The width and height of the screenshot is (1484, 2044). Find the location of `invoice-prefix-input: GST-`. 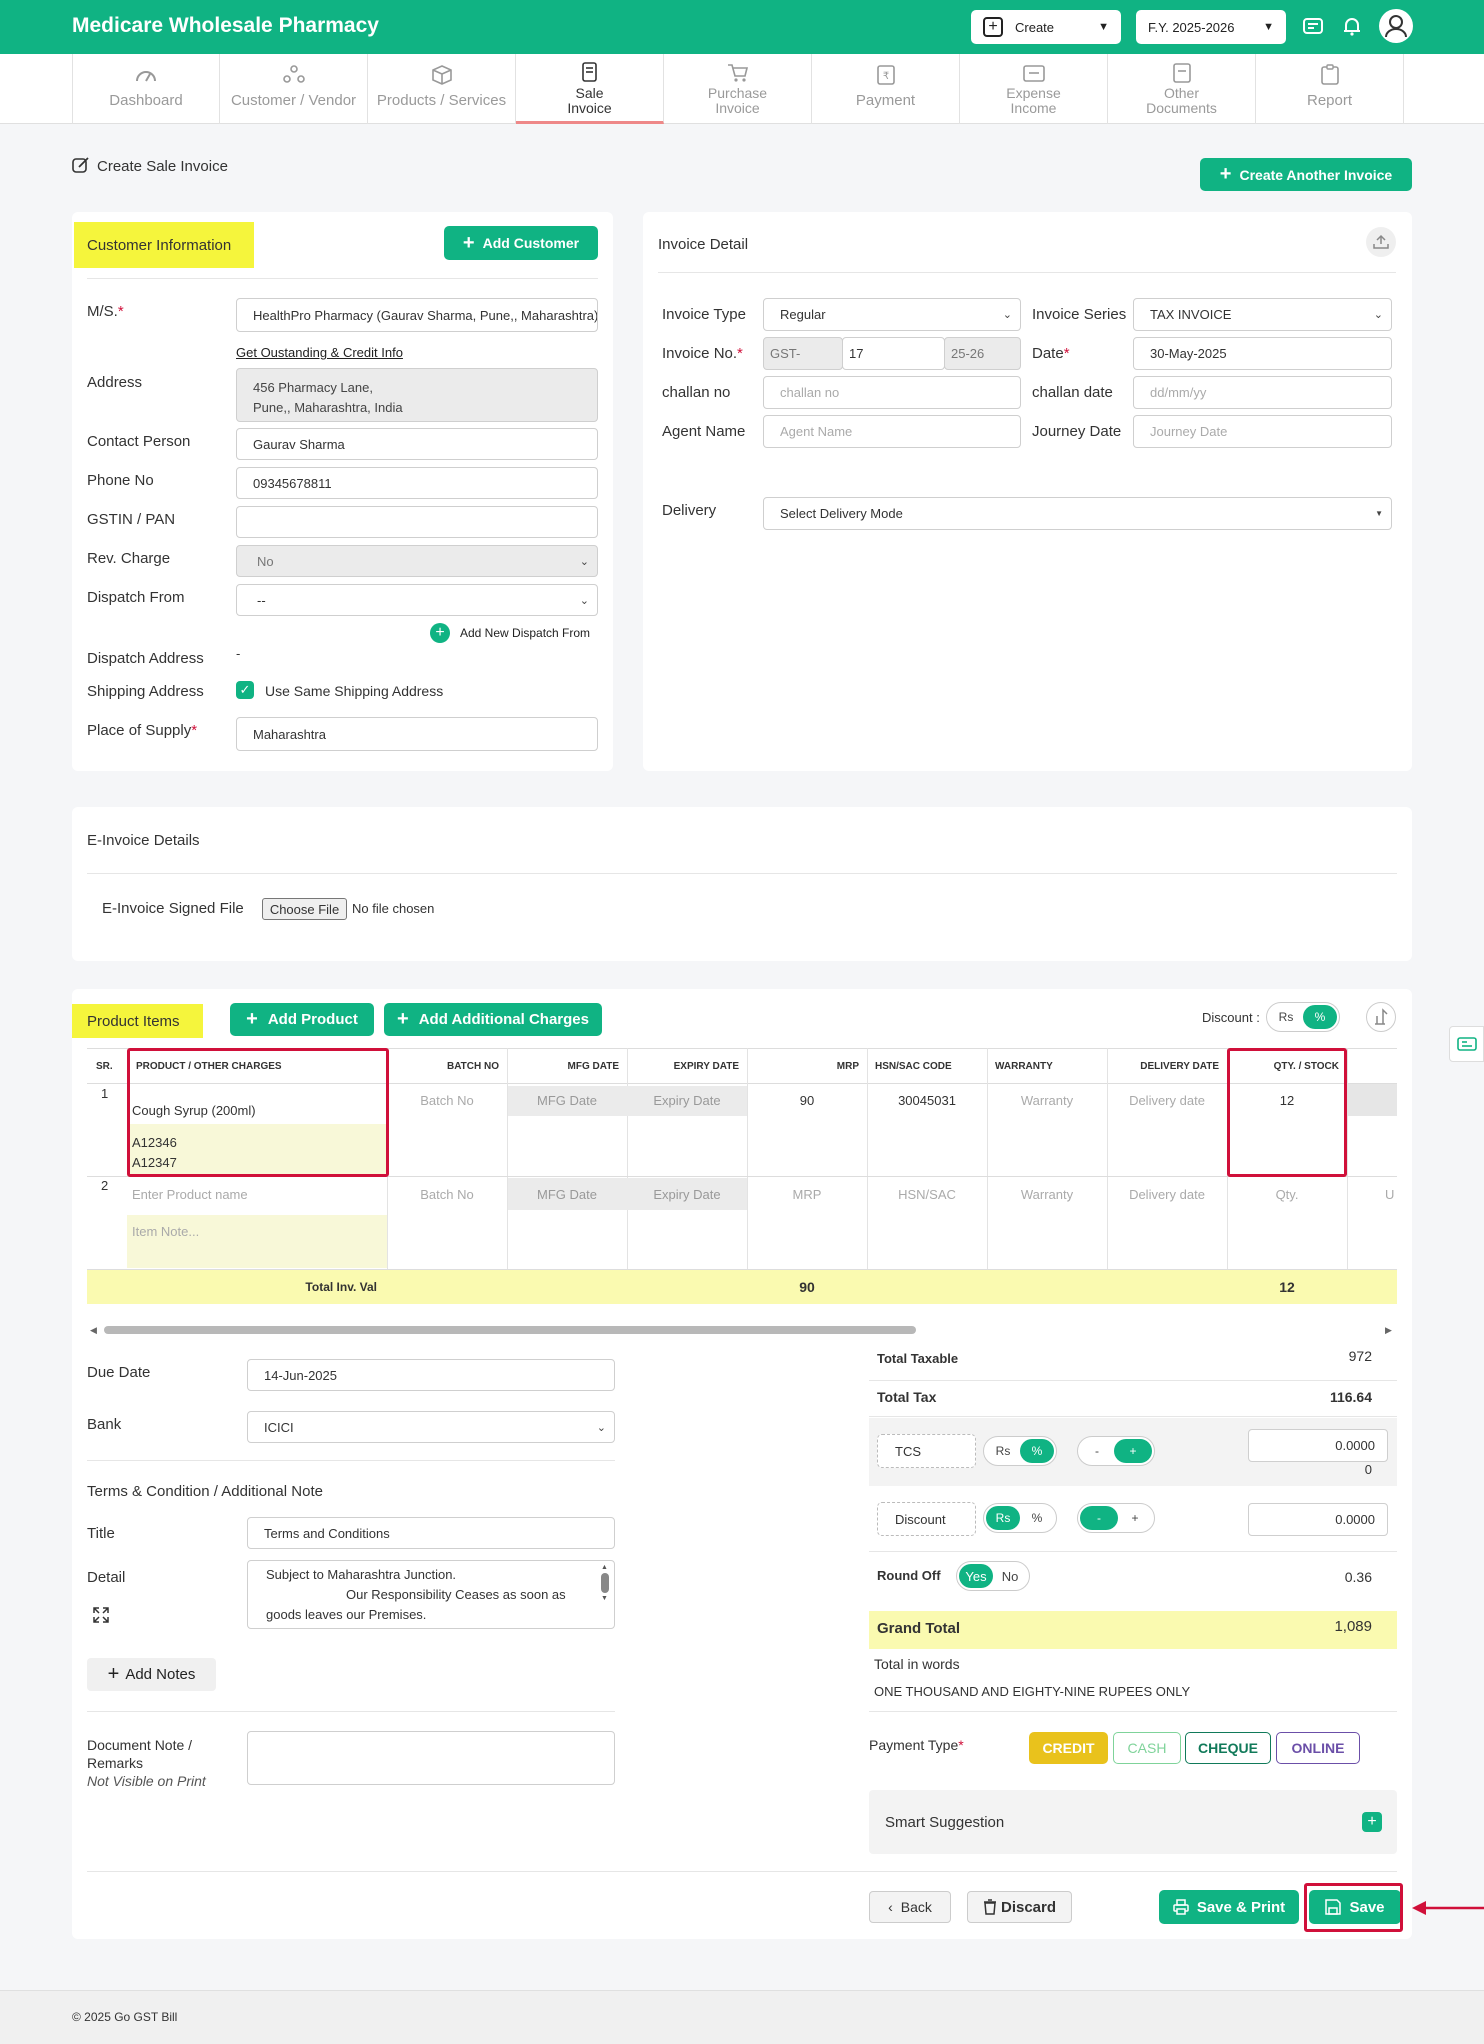

invoice-prefix-input: GST- is located at coordinates (803, 353).